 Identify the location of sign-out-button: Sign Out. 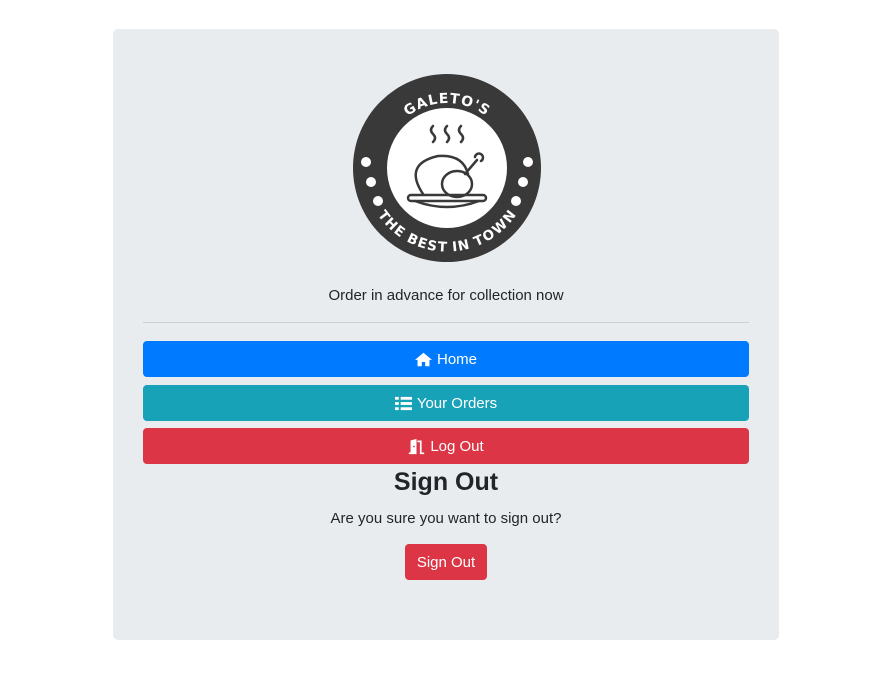
(446, 562).